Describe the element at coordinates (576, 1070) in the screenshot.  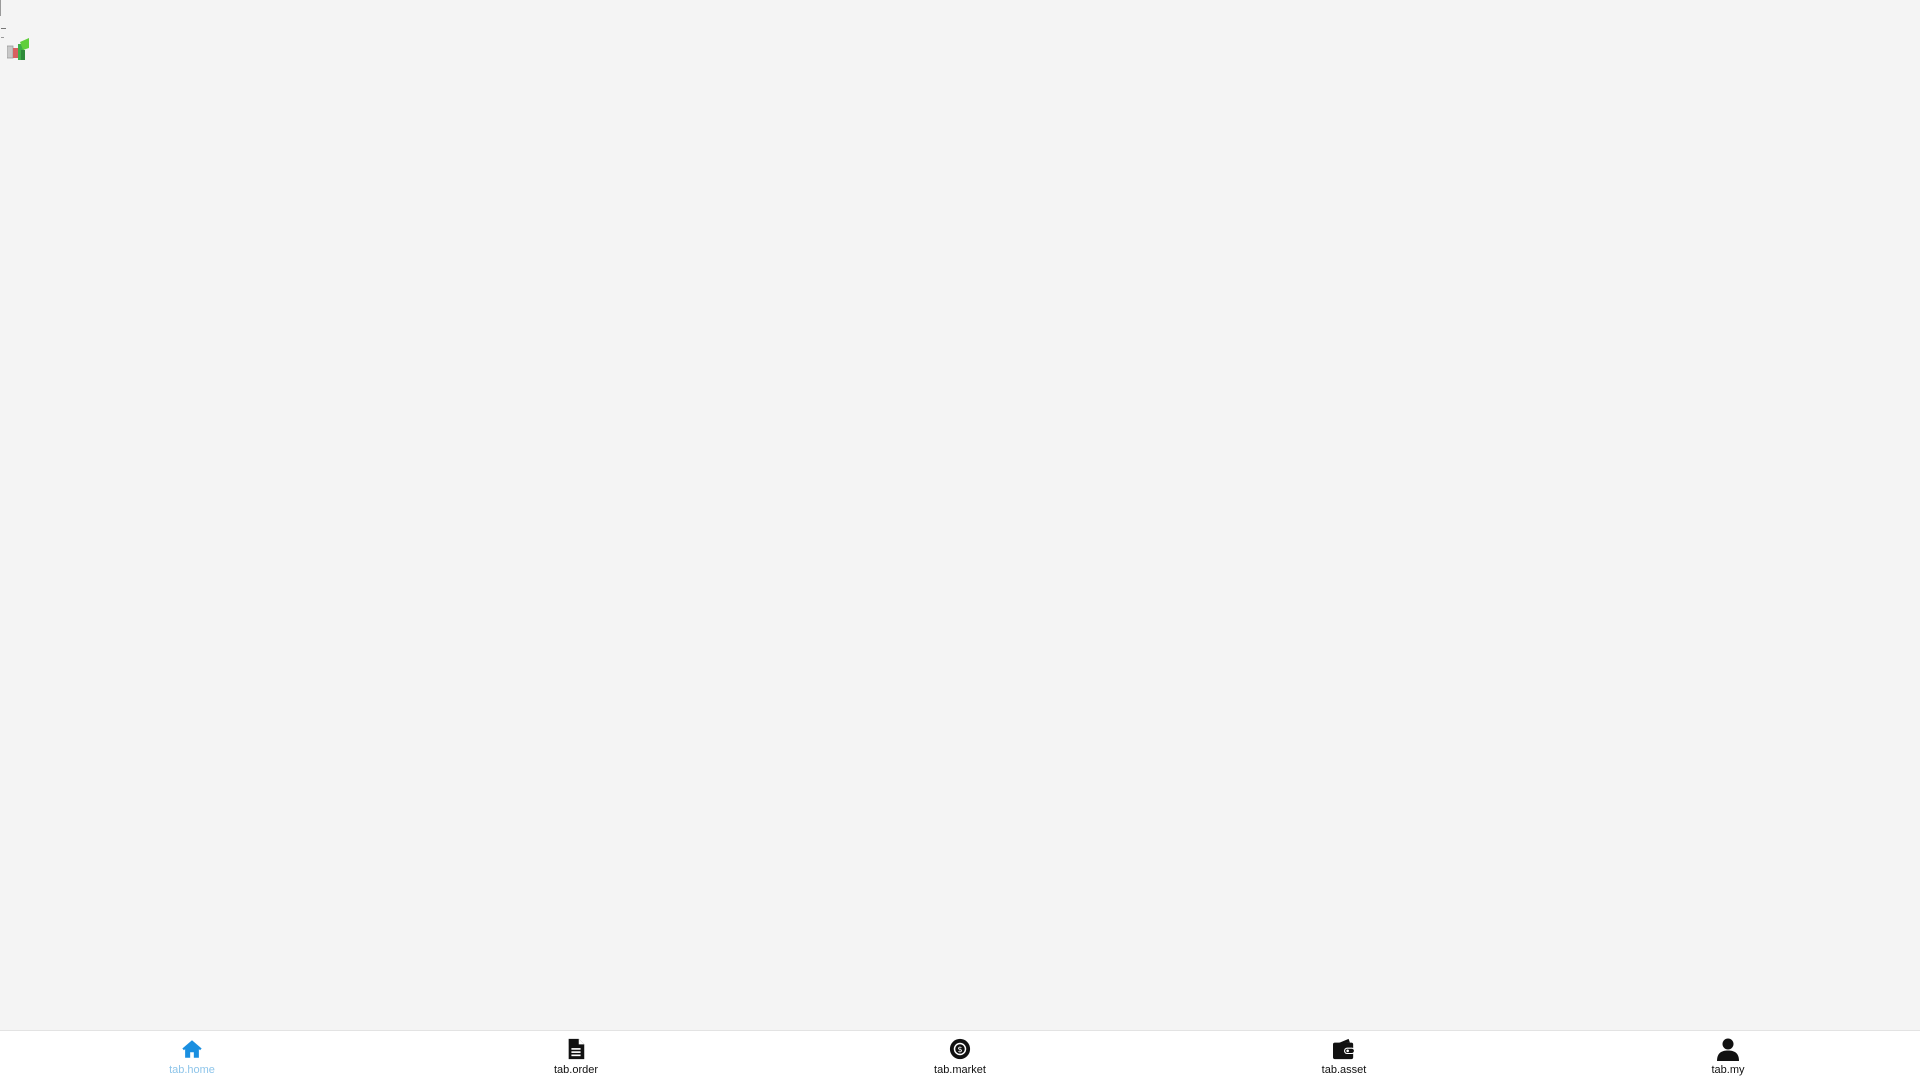
I see `tab-order-label: tab.order` at that location.